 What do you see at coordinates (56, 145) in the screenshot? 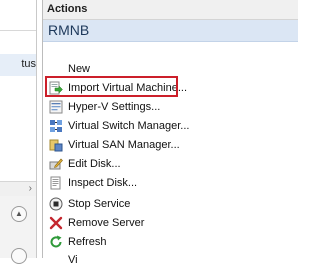
I see `virtual-san-icon` at bounding box center [56, 145].